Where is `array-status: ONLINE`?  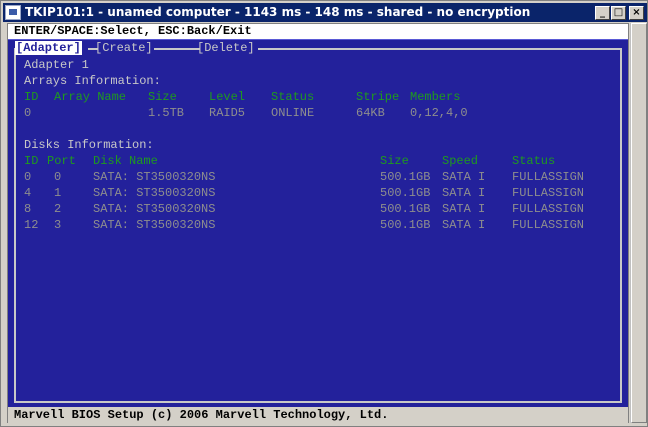 array-status: ONLINE is located at coordinates (293, 113).